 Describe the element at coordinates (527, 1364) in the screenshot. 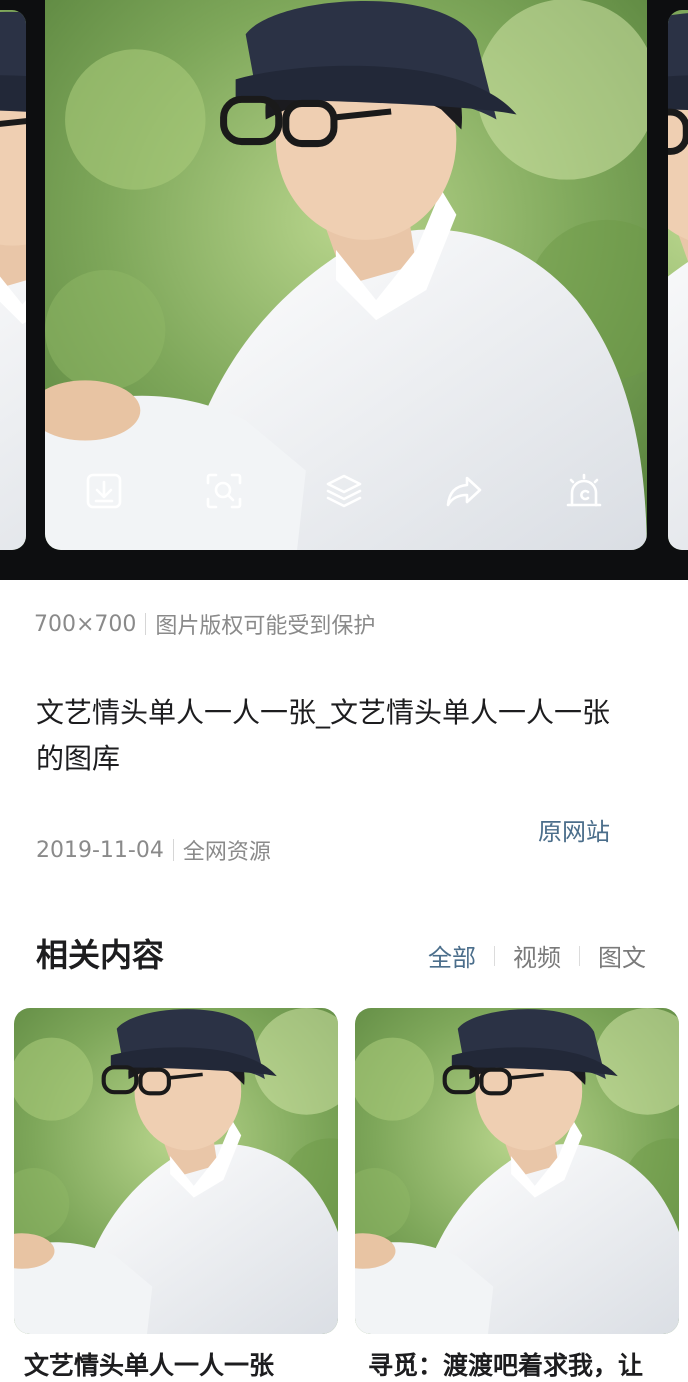

I see `related-card-caption: 寻觅：渡渡吧着求我，让` at that location.